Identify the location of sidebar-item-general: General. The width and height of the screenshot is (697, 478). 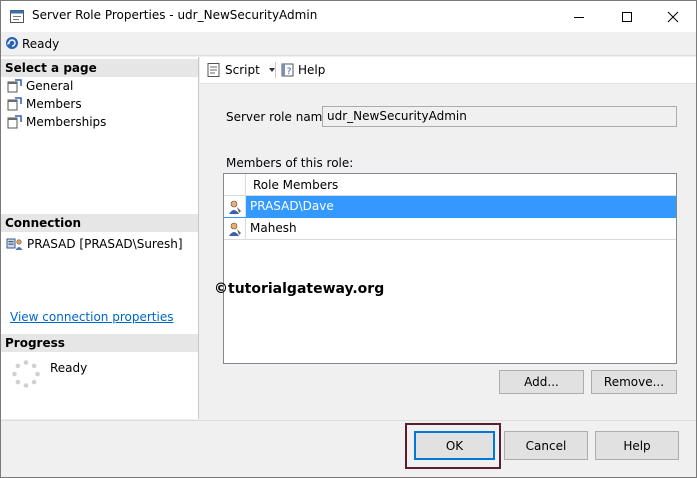
(40, 86).